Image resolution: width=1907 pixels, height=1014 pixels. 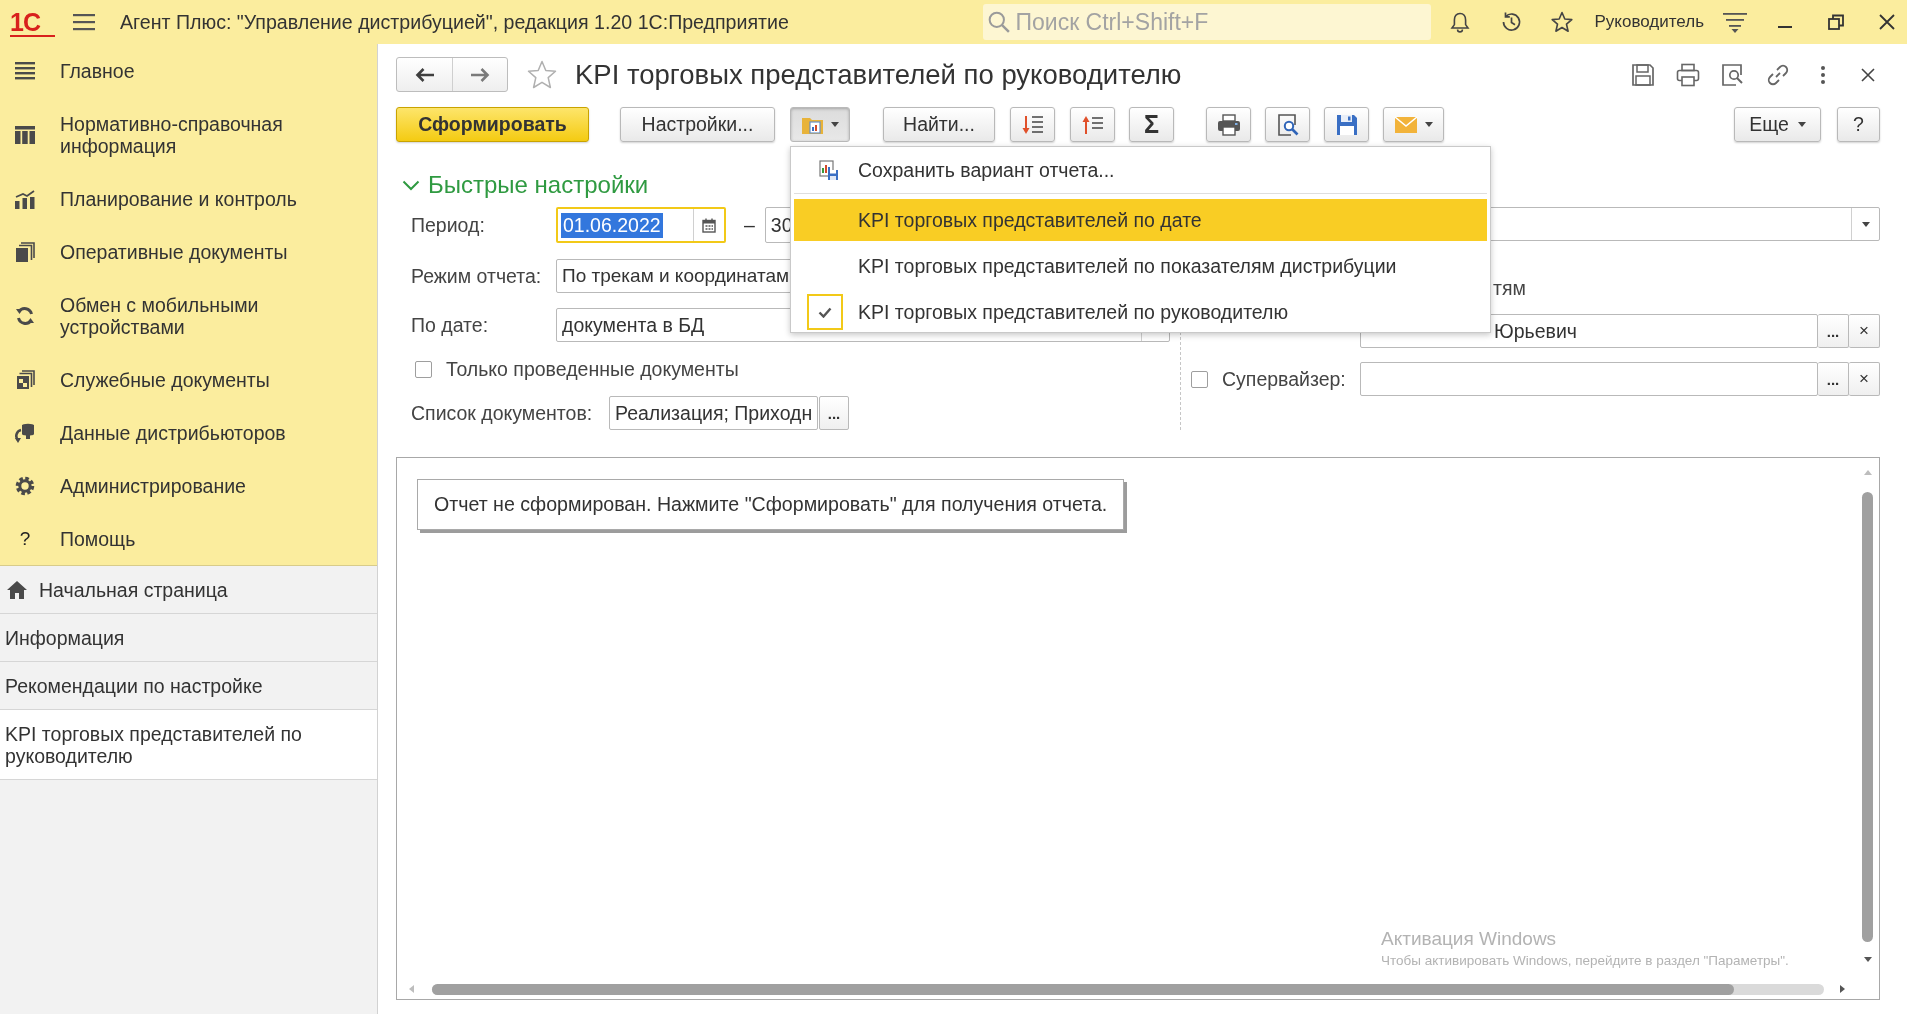 I want to click on field-label: Режим отчета:, so click(x=477, y=276).